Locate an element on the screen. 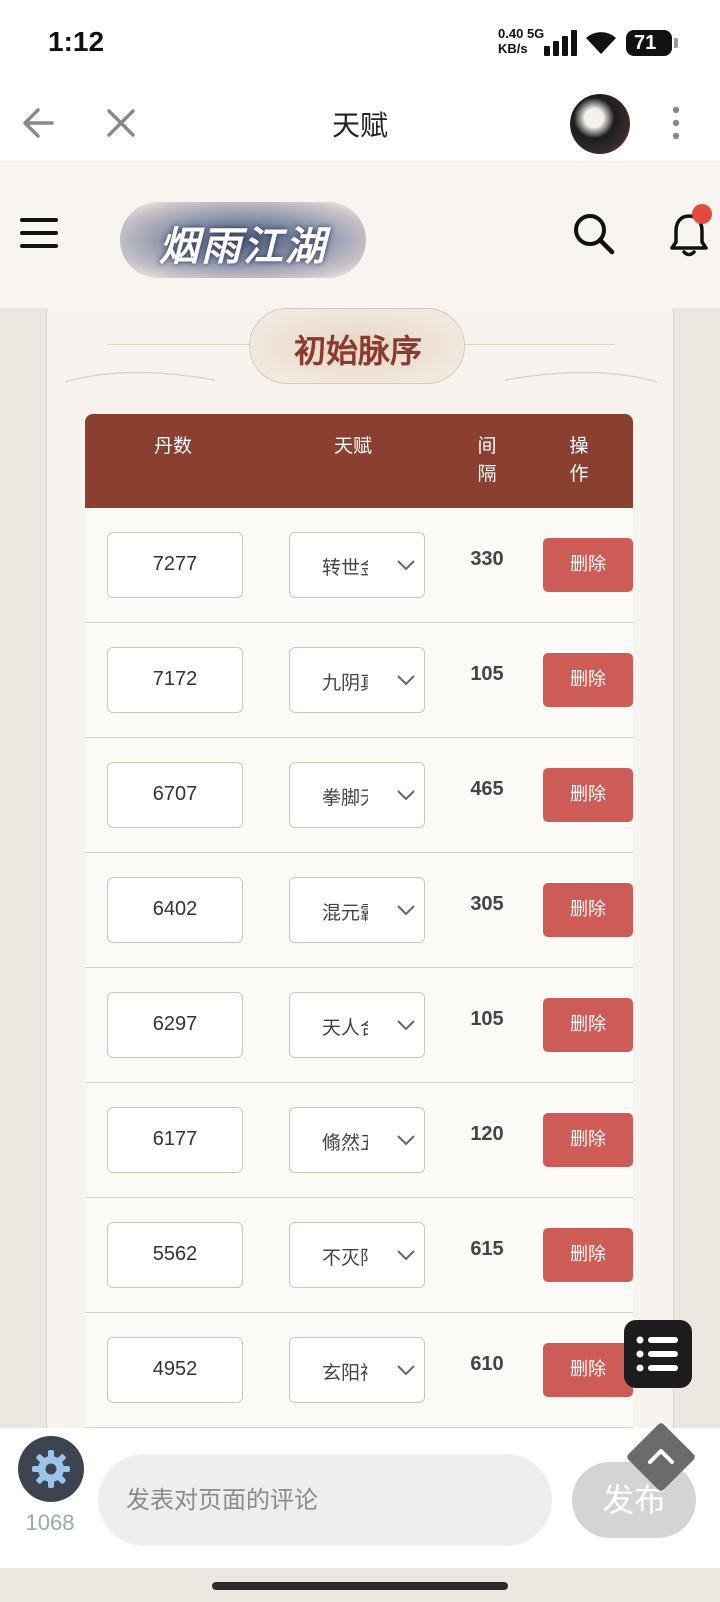 The image size is (720, 1602). talent-select-value: 不灭阳 is located at coordinates (345, 1258).